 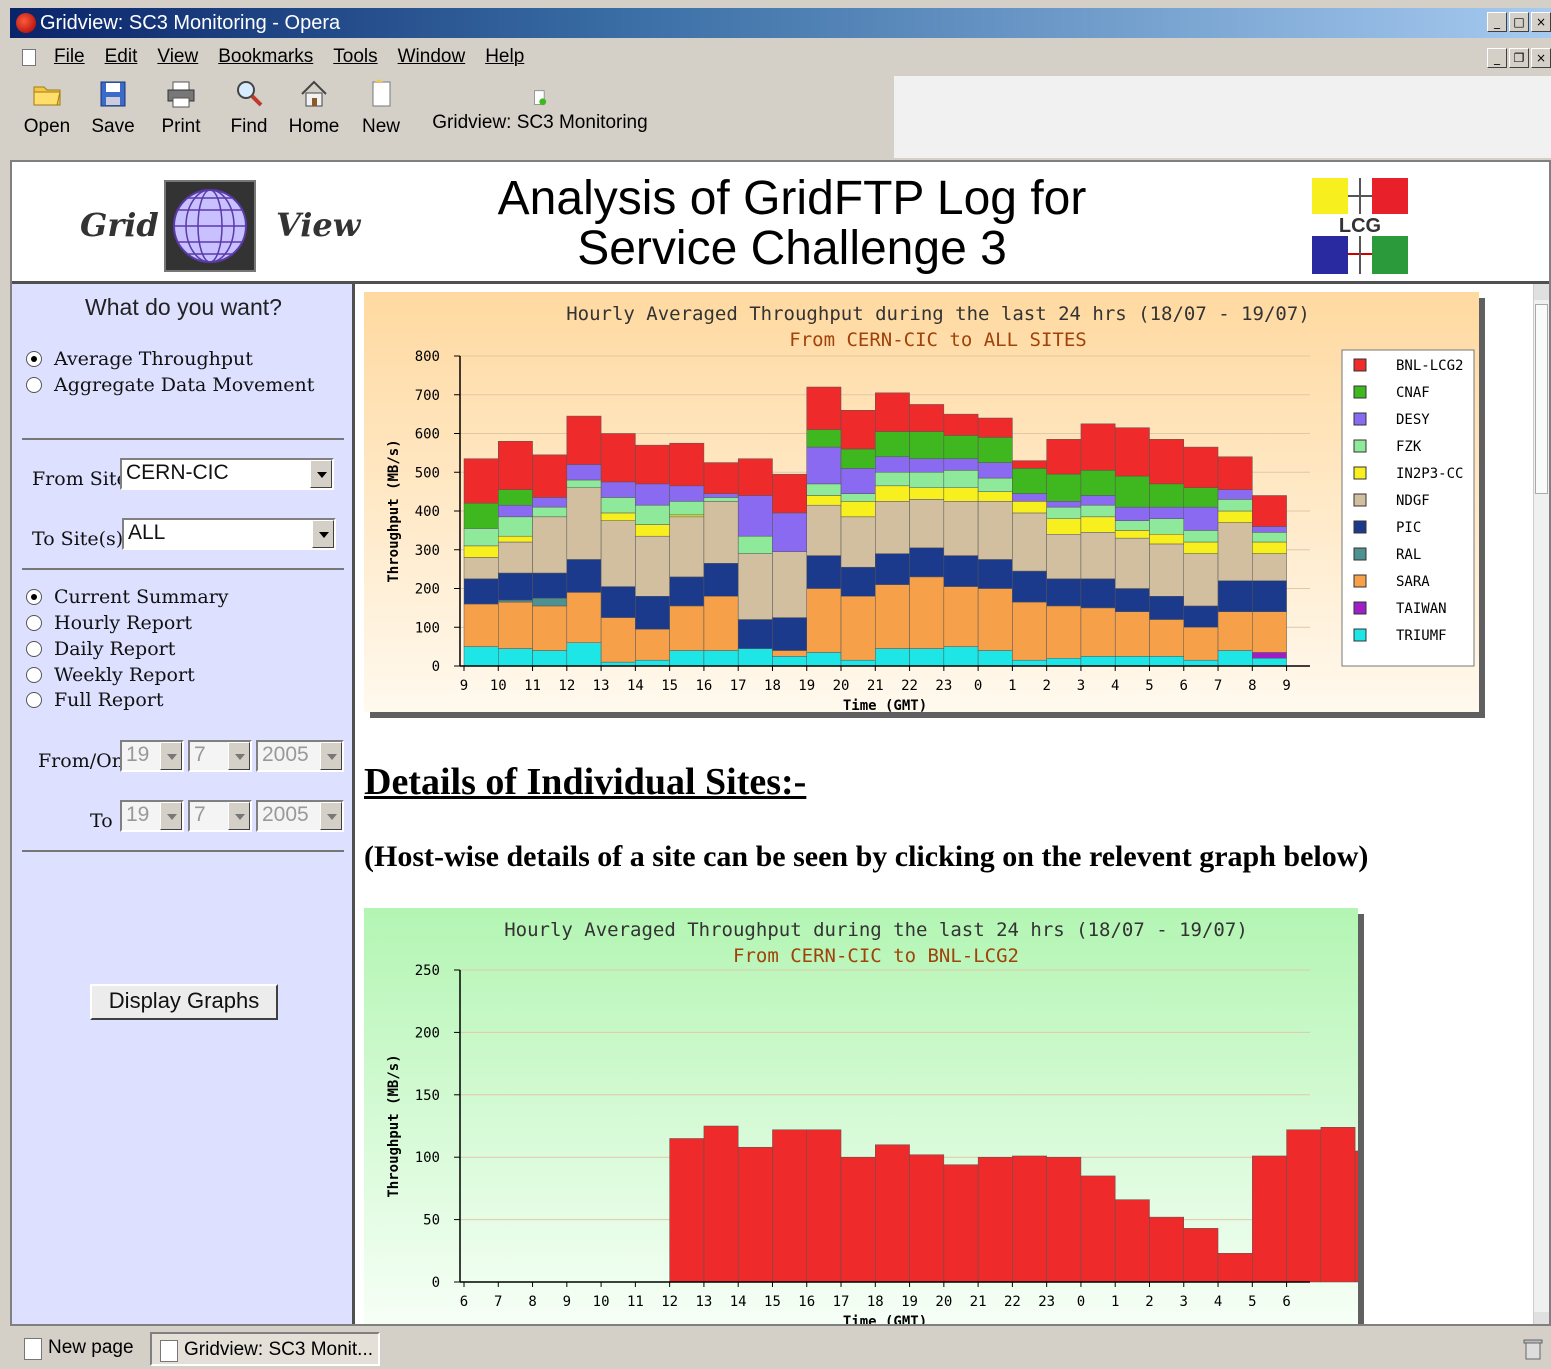 I want to click on maximize-button: □, so click(x=1519, y=22).